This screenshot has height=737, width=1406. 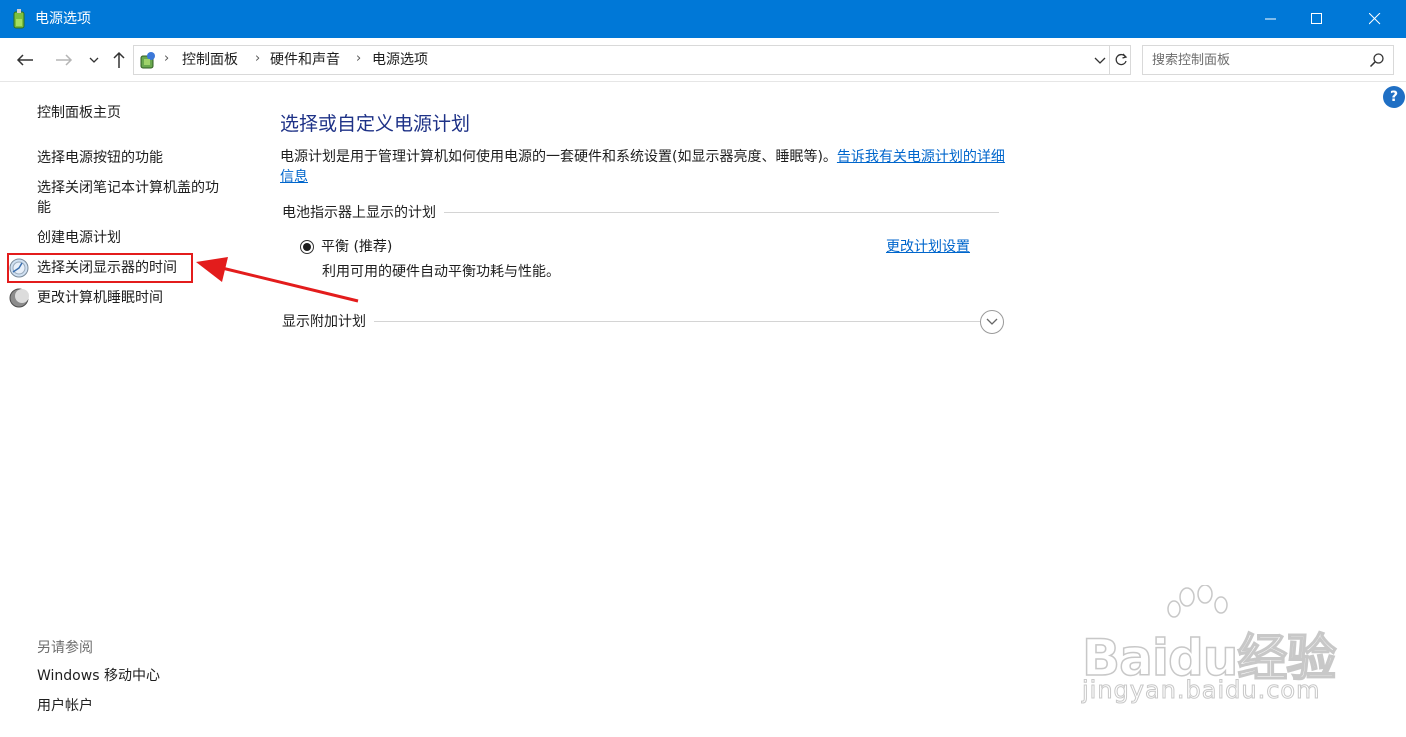 I want to click on annotation-arrow, so click(x=277, y=280).